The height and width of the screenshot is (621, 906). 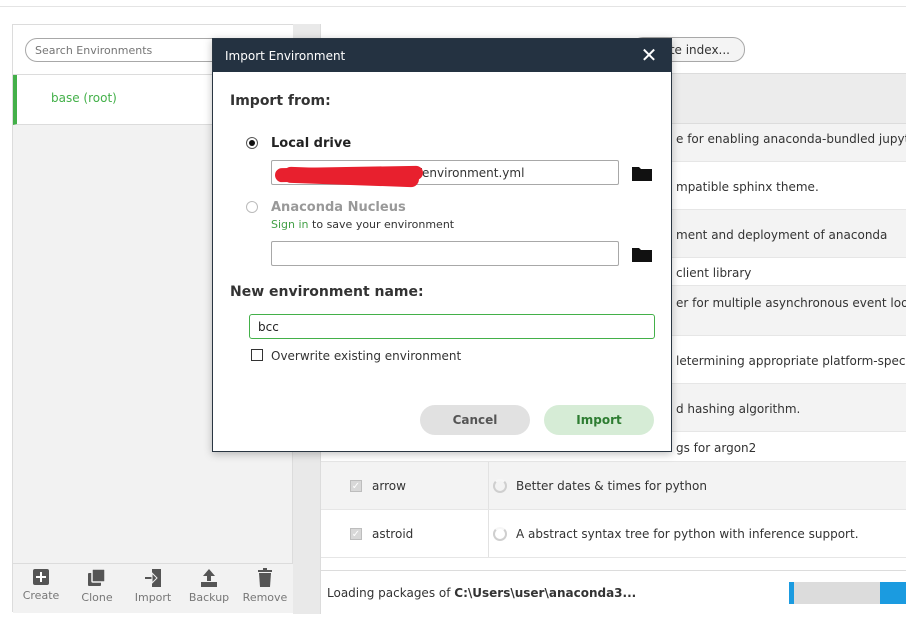 What do you see at coordinates (153, 597) in the screenshot?
I see `import-label: Import` at bounding box center [153, 597].